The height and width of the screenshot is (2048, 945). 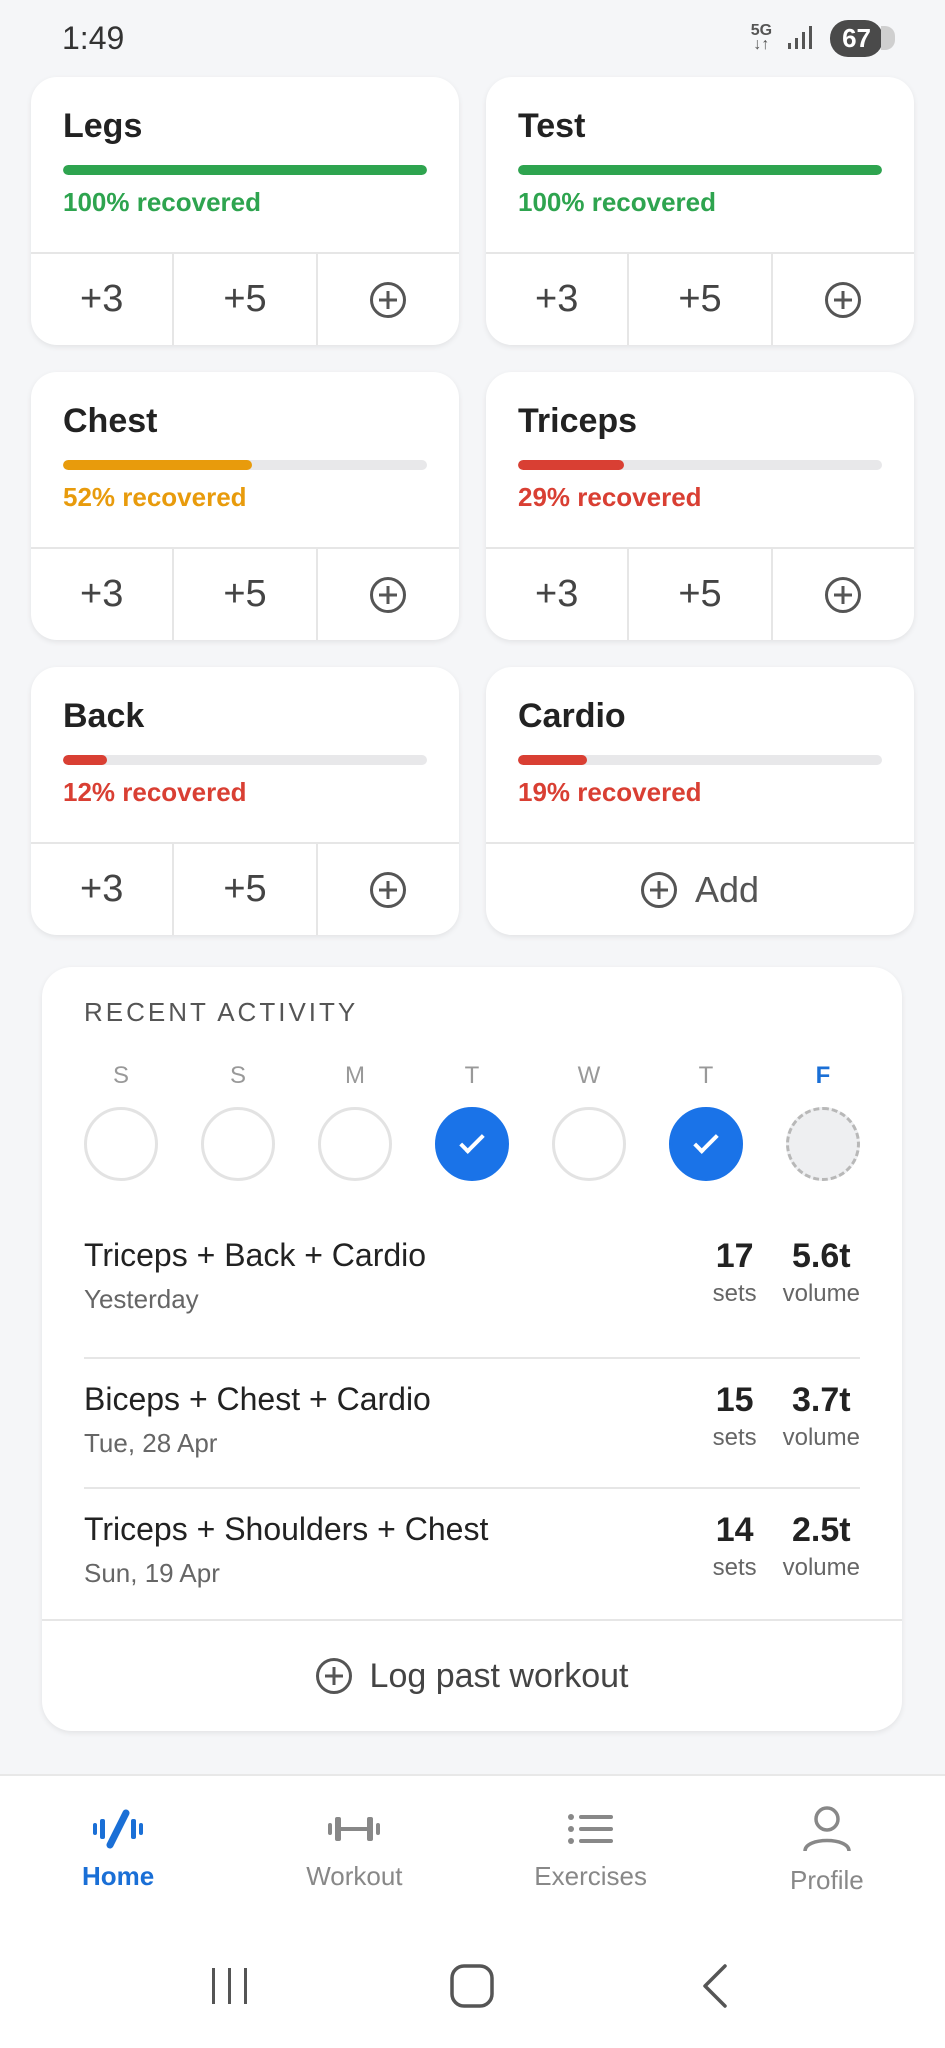 What do you see at coordinates (472, 38) in the screenshot?
I see `status-bar: 1:49 5G ↓↑ 67` at bounding box center [472, 38].